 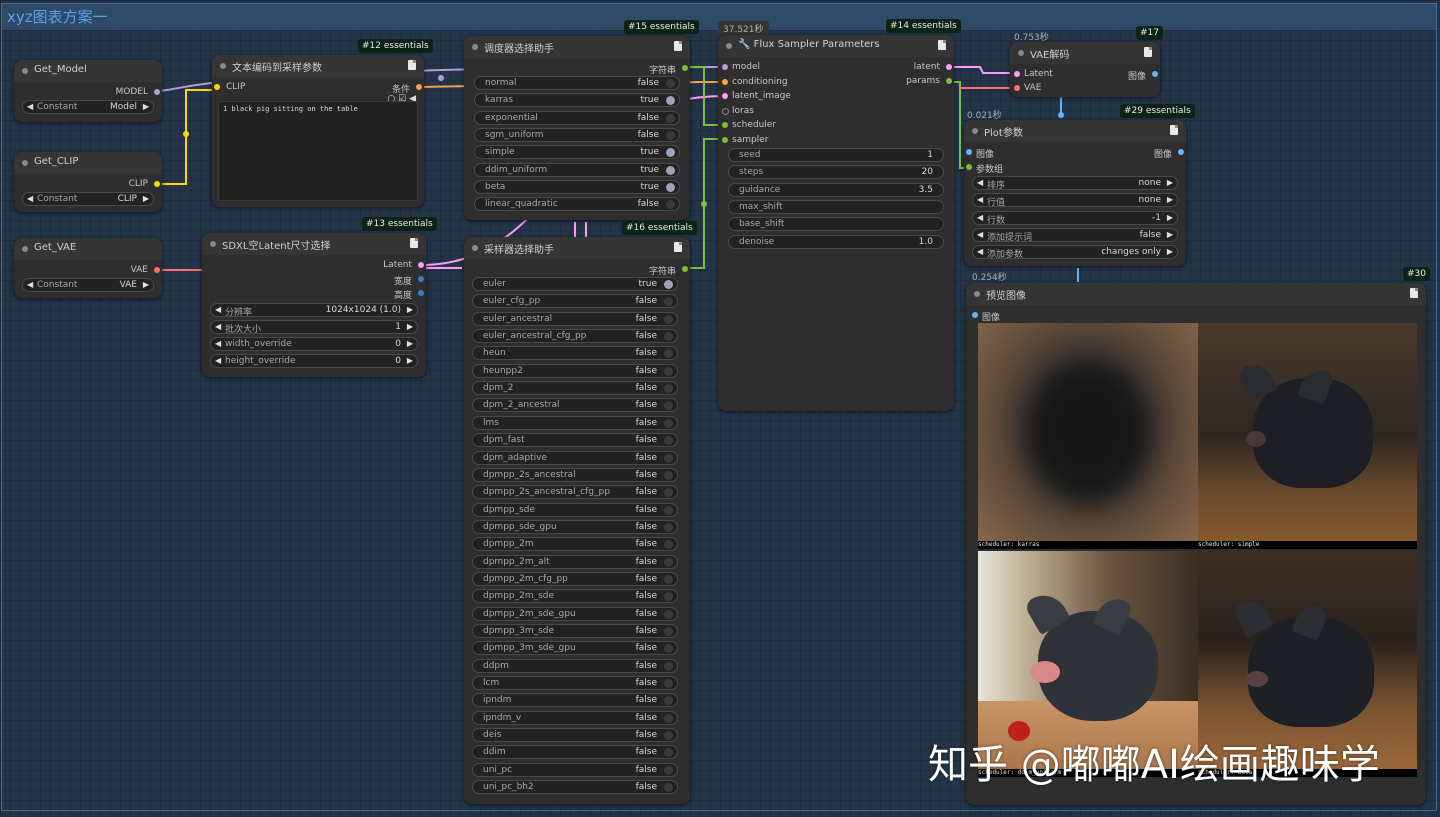 I want to click on toggle-ipndm-v: ipndm_v false, so click(x=575, y=717).